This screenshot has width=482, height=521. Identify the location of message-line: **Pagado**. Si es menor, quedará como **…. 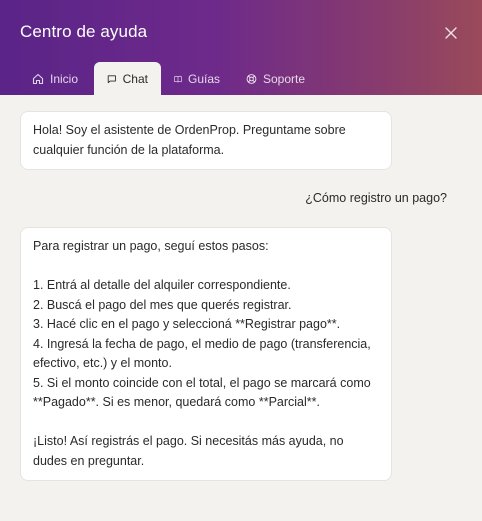
(176, 402).